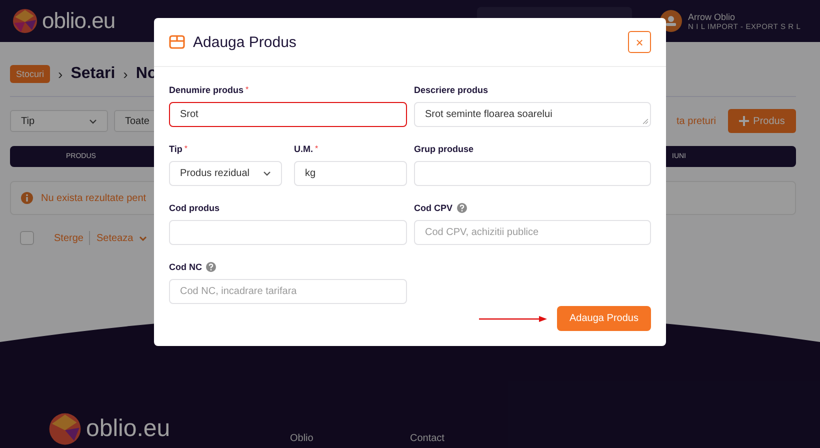  What do you see at coordinates (93, 74) in the screenshot?
I see `breadcrumb-item: Setari` at bounding box center [93, 74].